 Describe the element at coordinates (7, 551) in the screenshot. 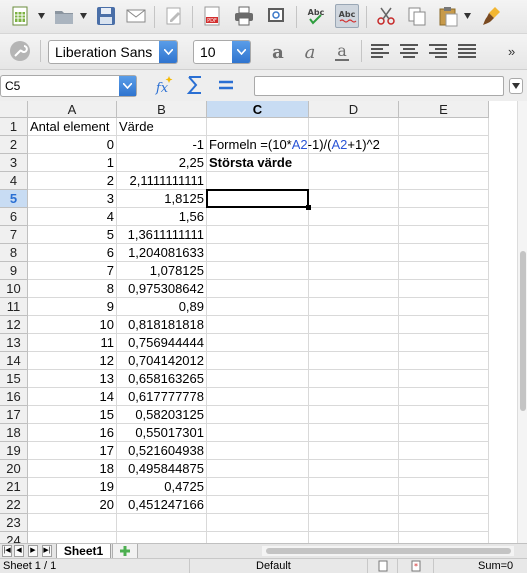

I see `first-sheet-button: |◀` at that location.